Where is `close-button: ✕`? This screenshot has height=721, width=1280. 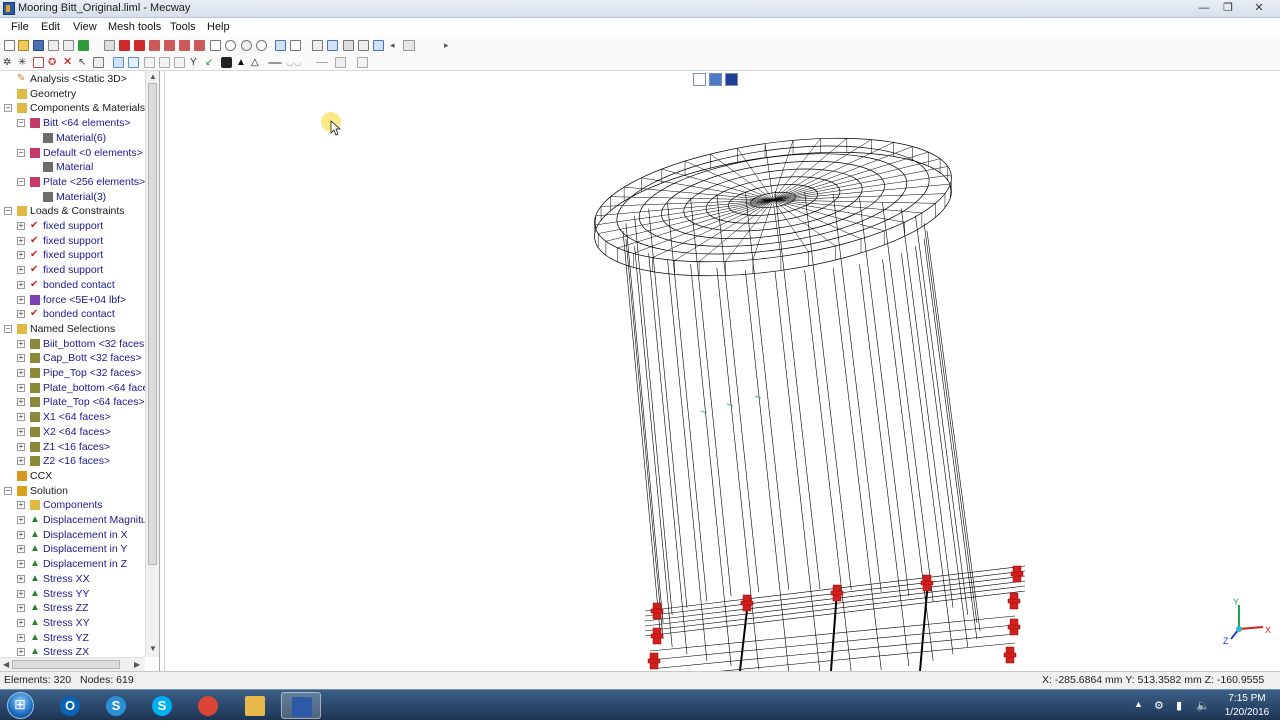
close-button: ✕ is located at coordinates (1259, 8).